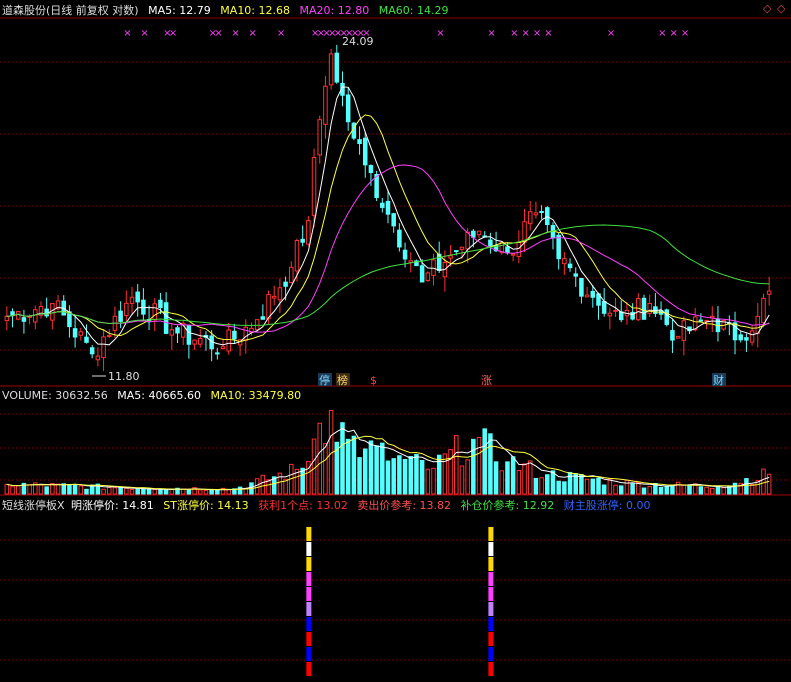 The height and width of the screenshot is (682, 791). Describe the element at coordinates (281, 33) in the screenshot. I see `signal-marker-8: ×` at that location.